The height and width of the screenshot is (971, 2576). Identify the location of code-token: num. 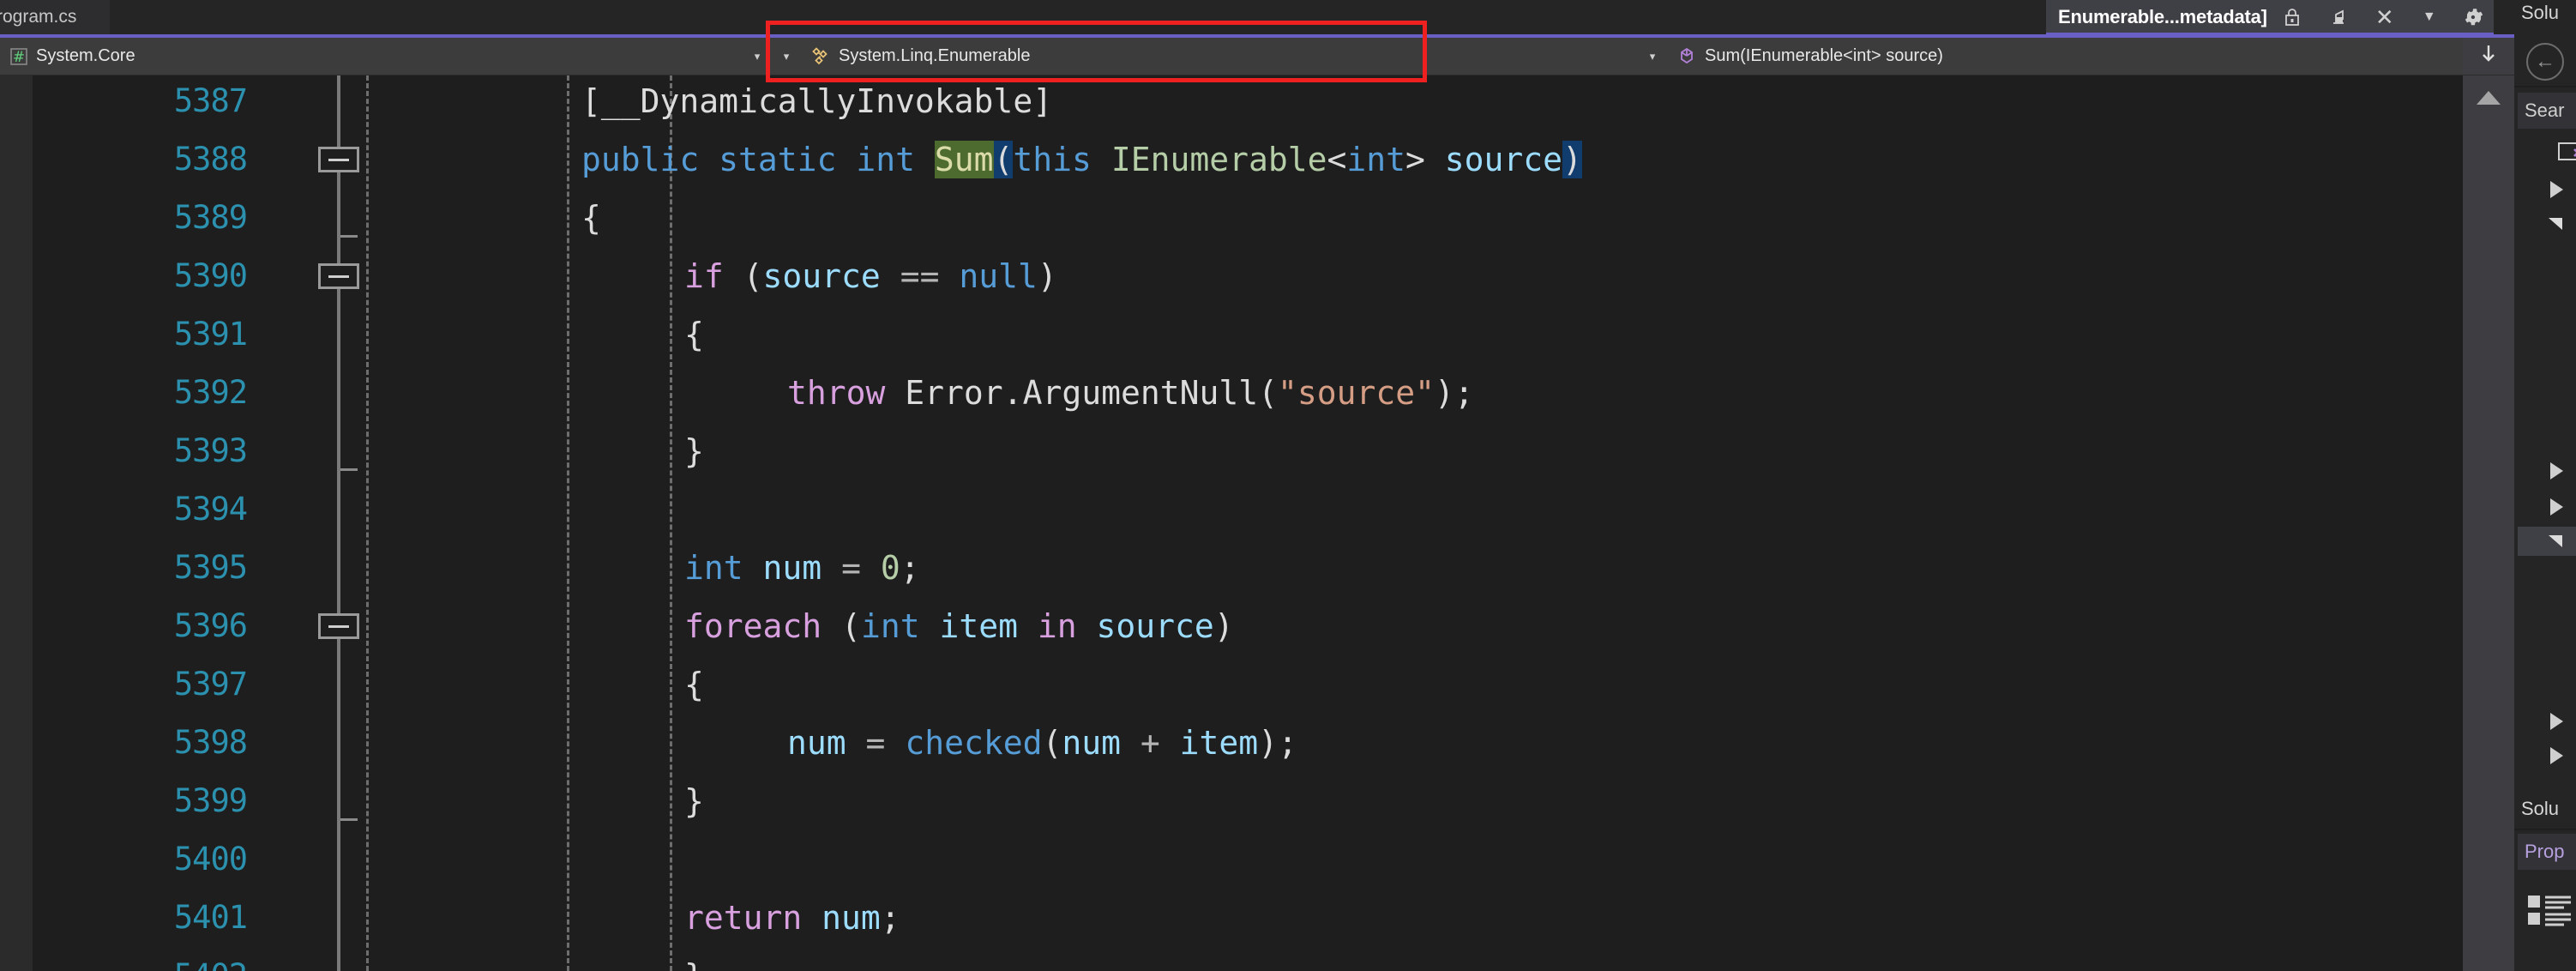
(1091, 743).